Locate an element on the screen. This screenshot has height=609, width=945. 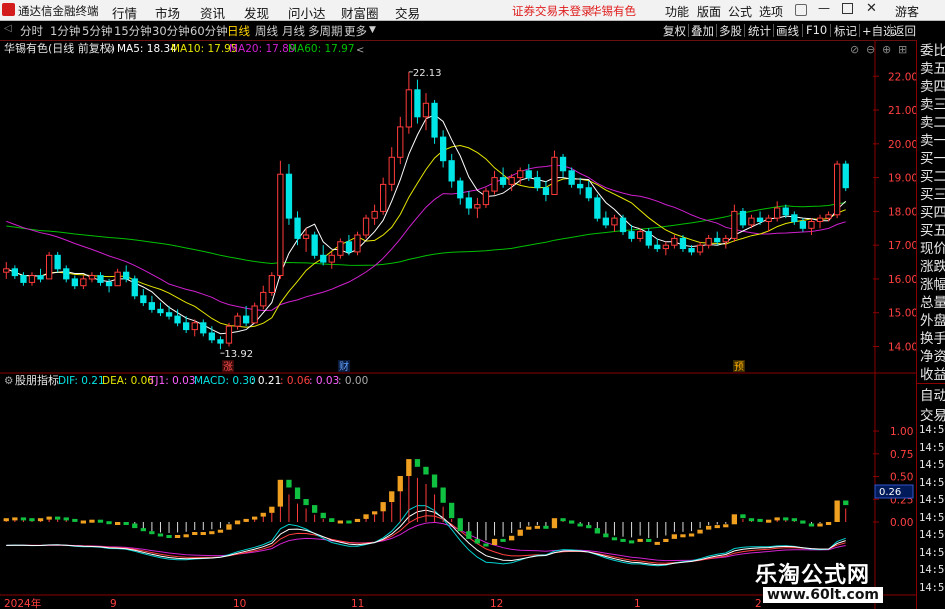
event-marker-cai: 财 is located at coordinates (344, 366).